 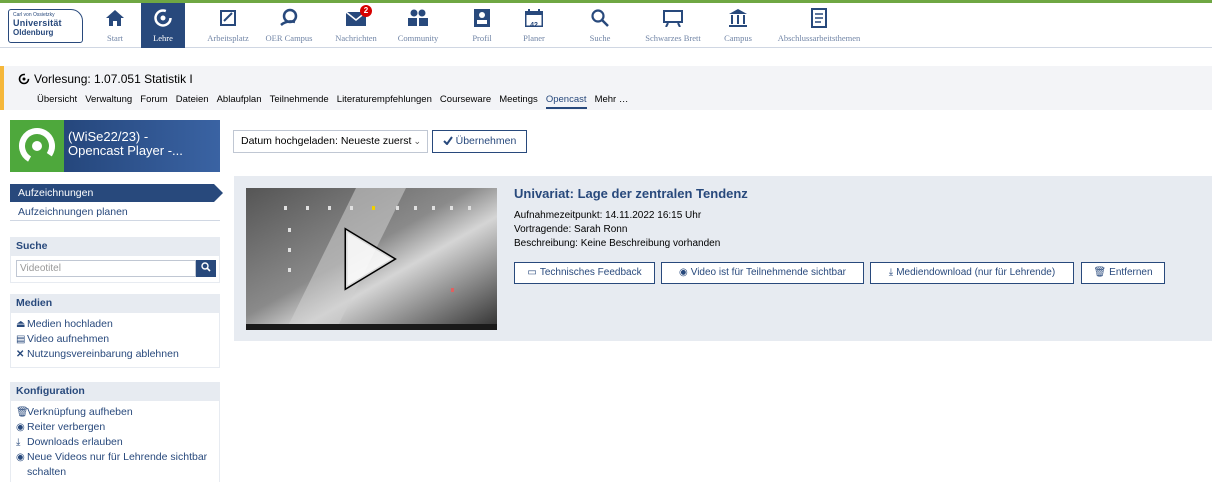 What do you see at coordinates (976, 272) in the screenshot?
I see `media-download-label: Mediendownload (nur für Lehrende)` at bounding box center [976, 272].